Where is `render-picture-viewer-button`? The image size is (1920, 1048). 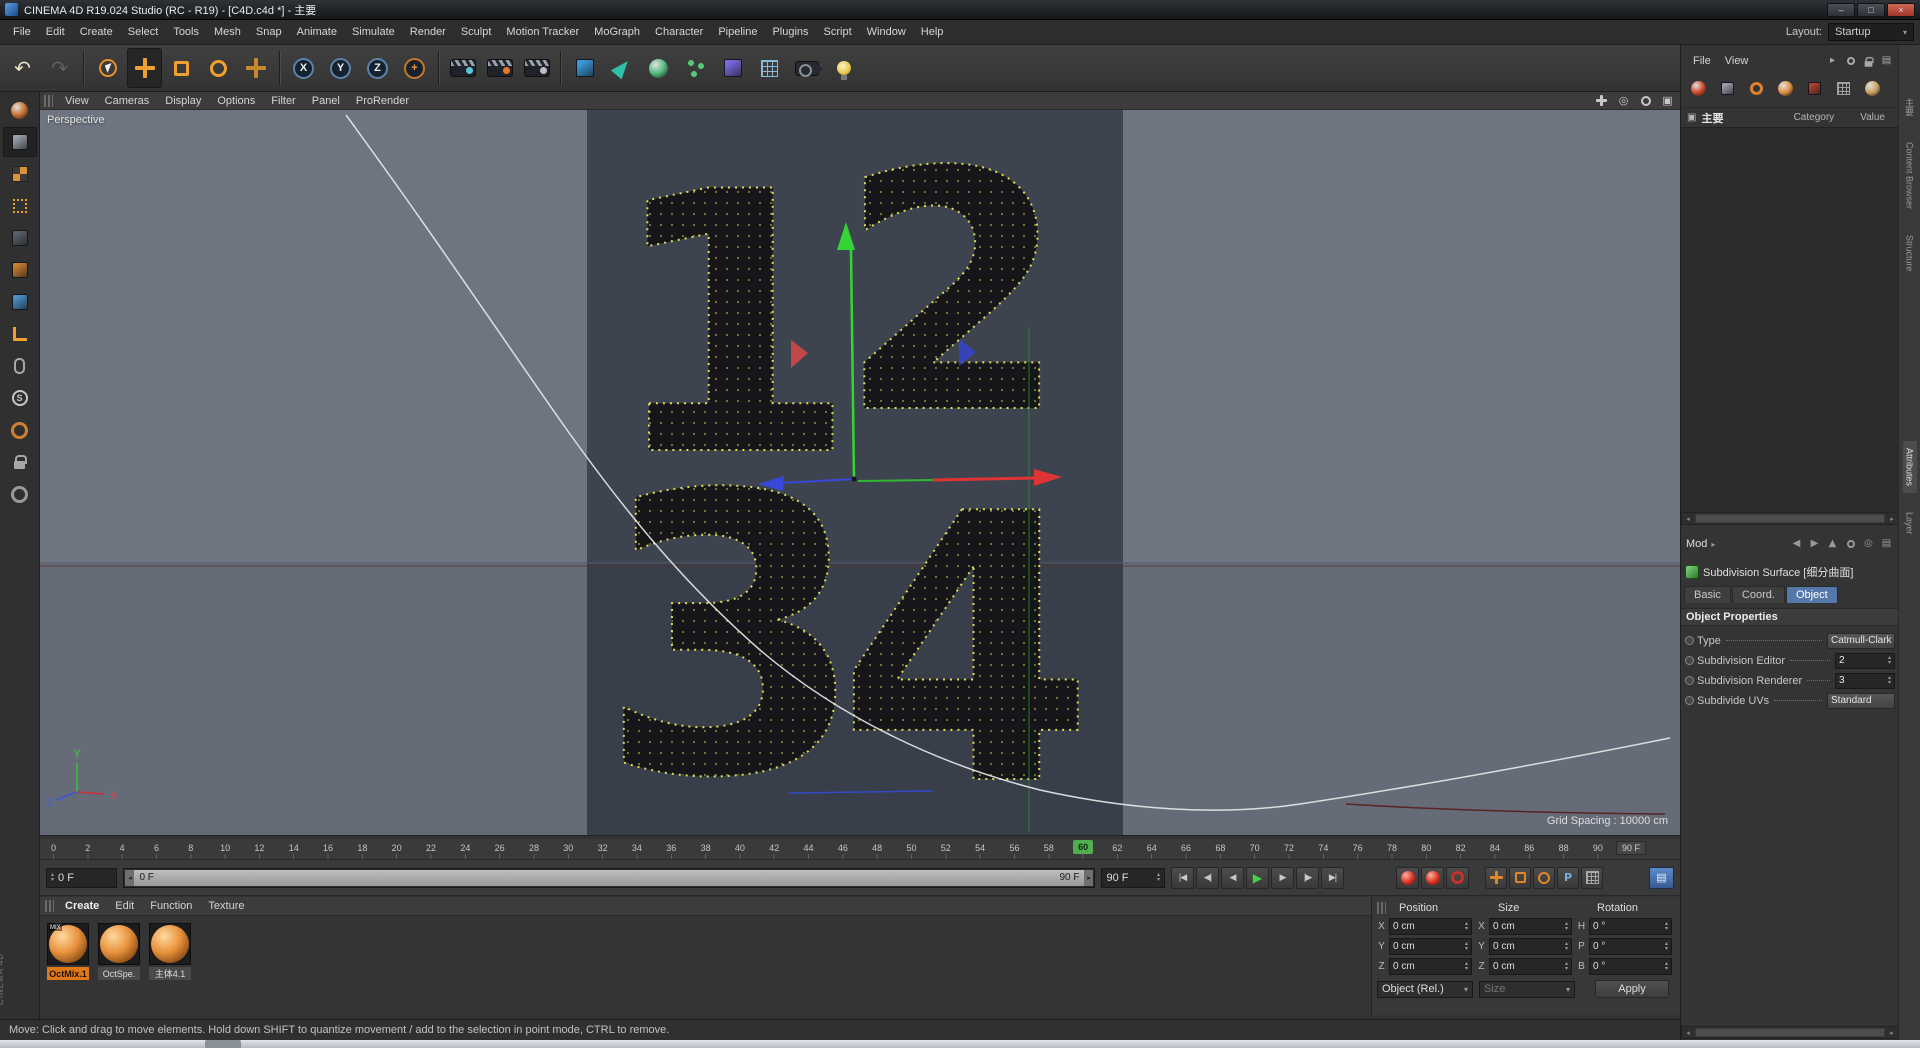 render-picture-viewer-button is located at coordinates (499, 68).